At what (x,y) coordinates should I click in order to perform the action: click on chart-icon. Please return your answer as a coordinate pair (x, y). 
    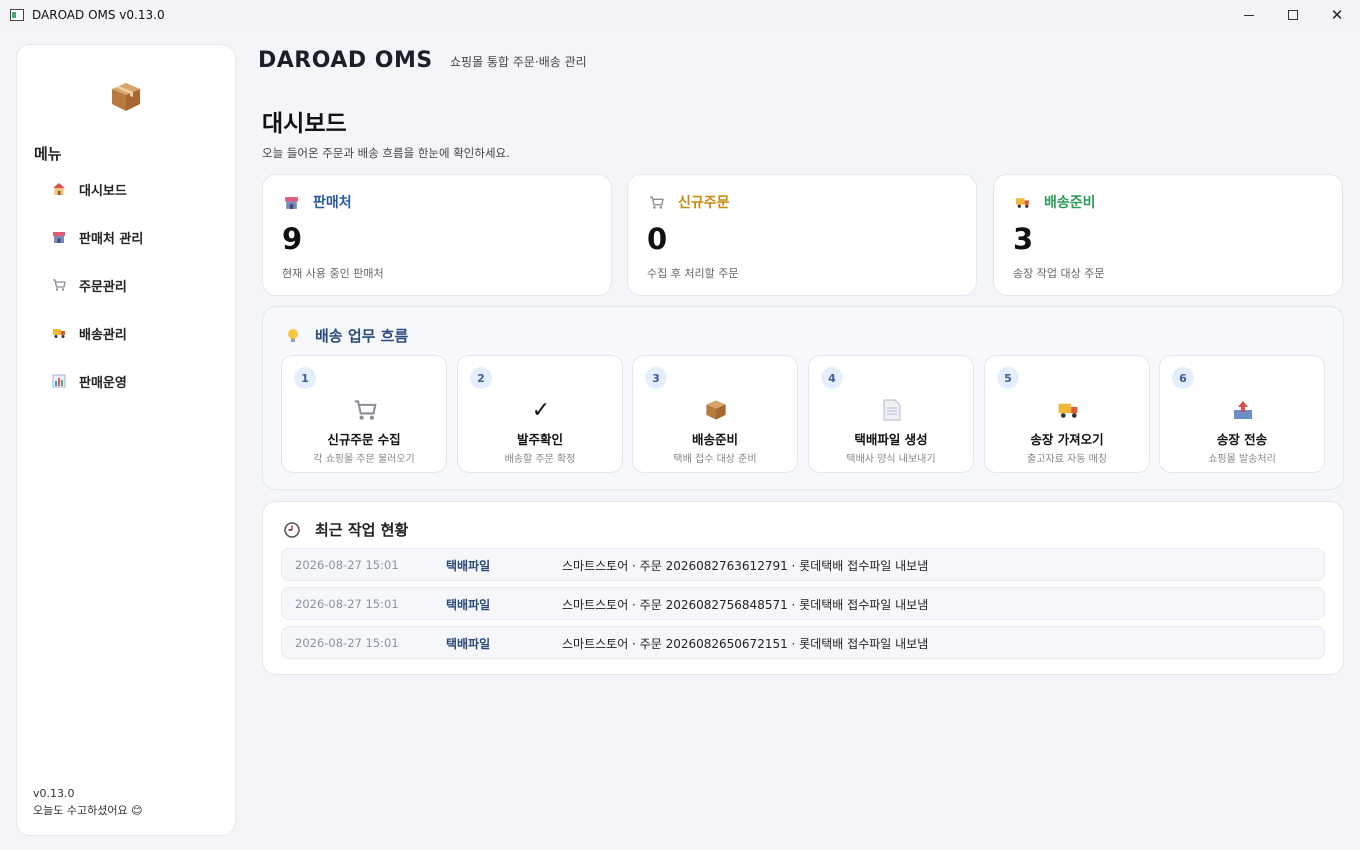
    Looking at the image, I should click on (59, 381).